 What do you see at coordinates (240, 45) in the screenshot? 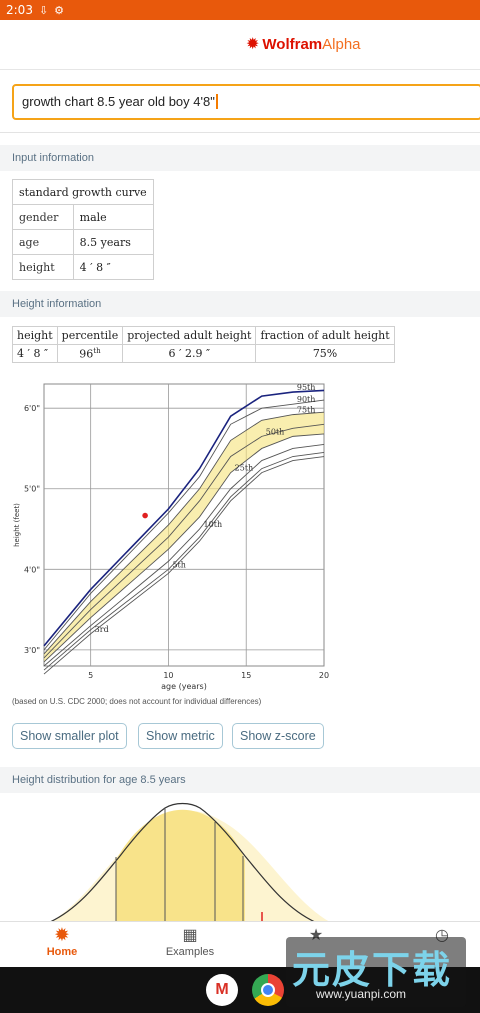
I see `app-header: ✹ Wolfram Alpha` at bounding box center [240, 45].